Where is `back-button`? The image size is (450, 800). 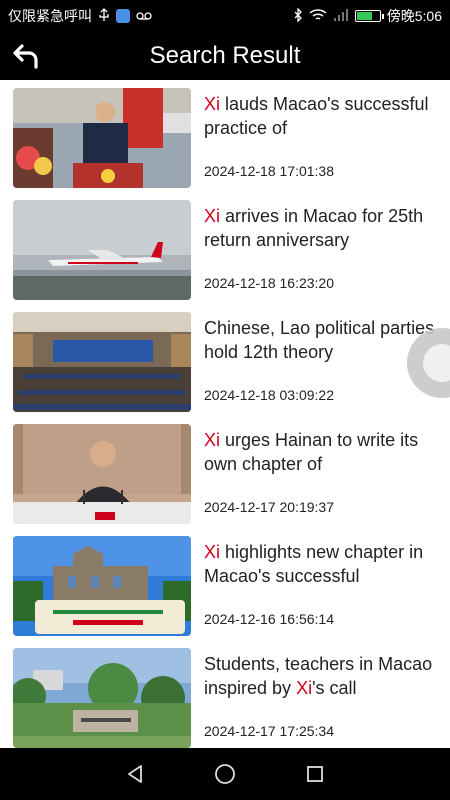 back-button is located at coordinates (26, 56).